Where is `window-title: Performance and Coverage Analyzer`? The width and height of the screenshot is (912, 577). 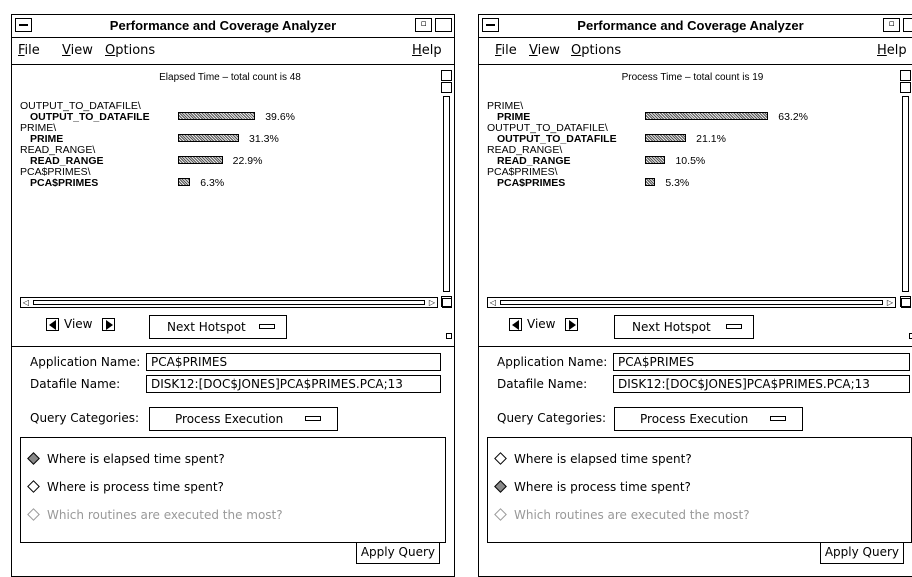
window-title: Performance and Coverage Analyzer is located at coordinates (690, 25).